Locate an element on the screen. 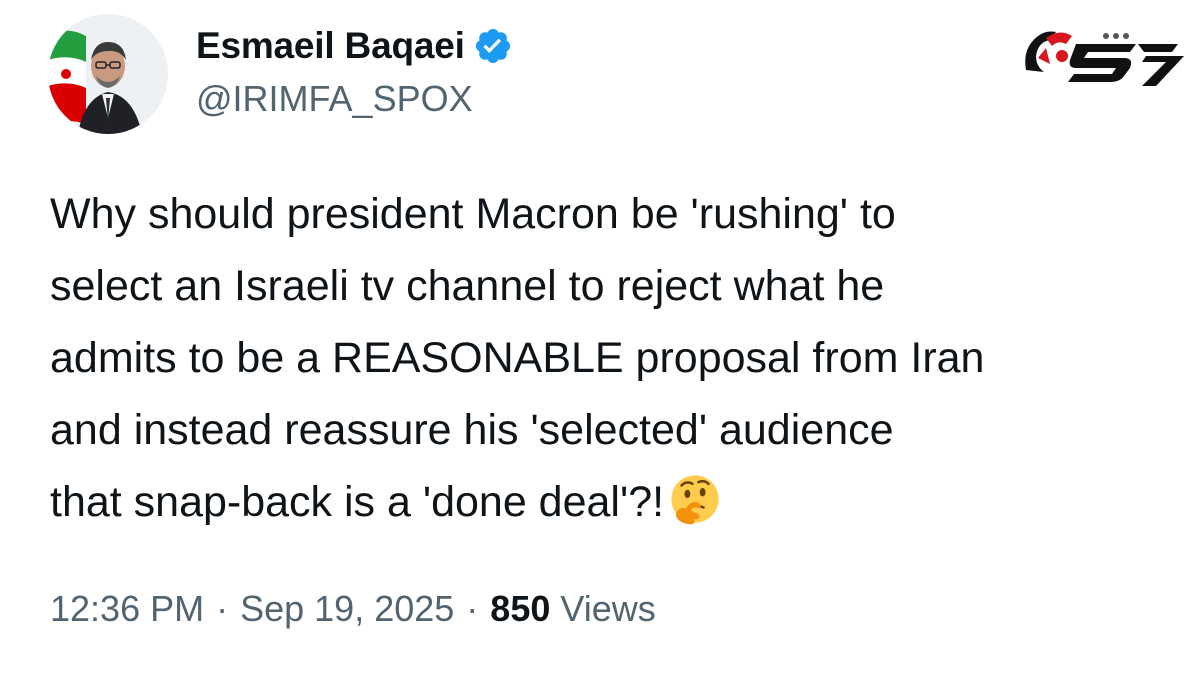 The image size is (1200, 675). tweet-meta: 12:36 PM · Sep 19, 2025 · 850 Views is located at coordinates (353, 609).